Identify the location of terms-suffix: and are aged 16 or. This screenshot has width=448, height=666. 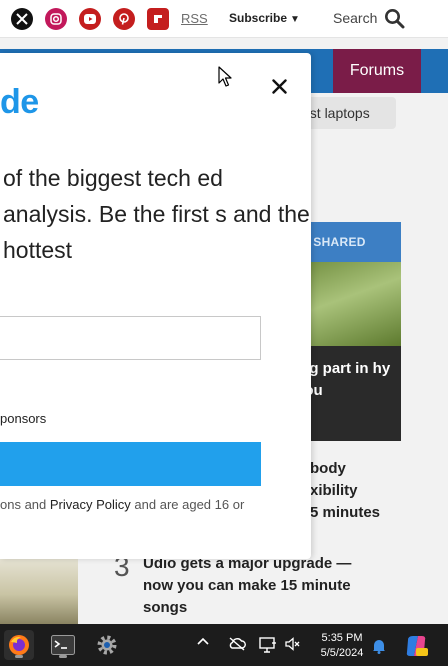
(187, 504).